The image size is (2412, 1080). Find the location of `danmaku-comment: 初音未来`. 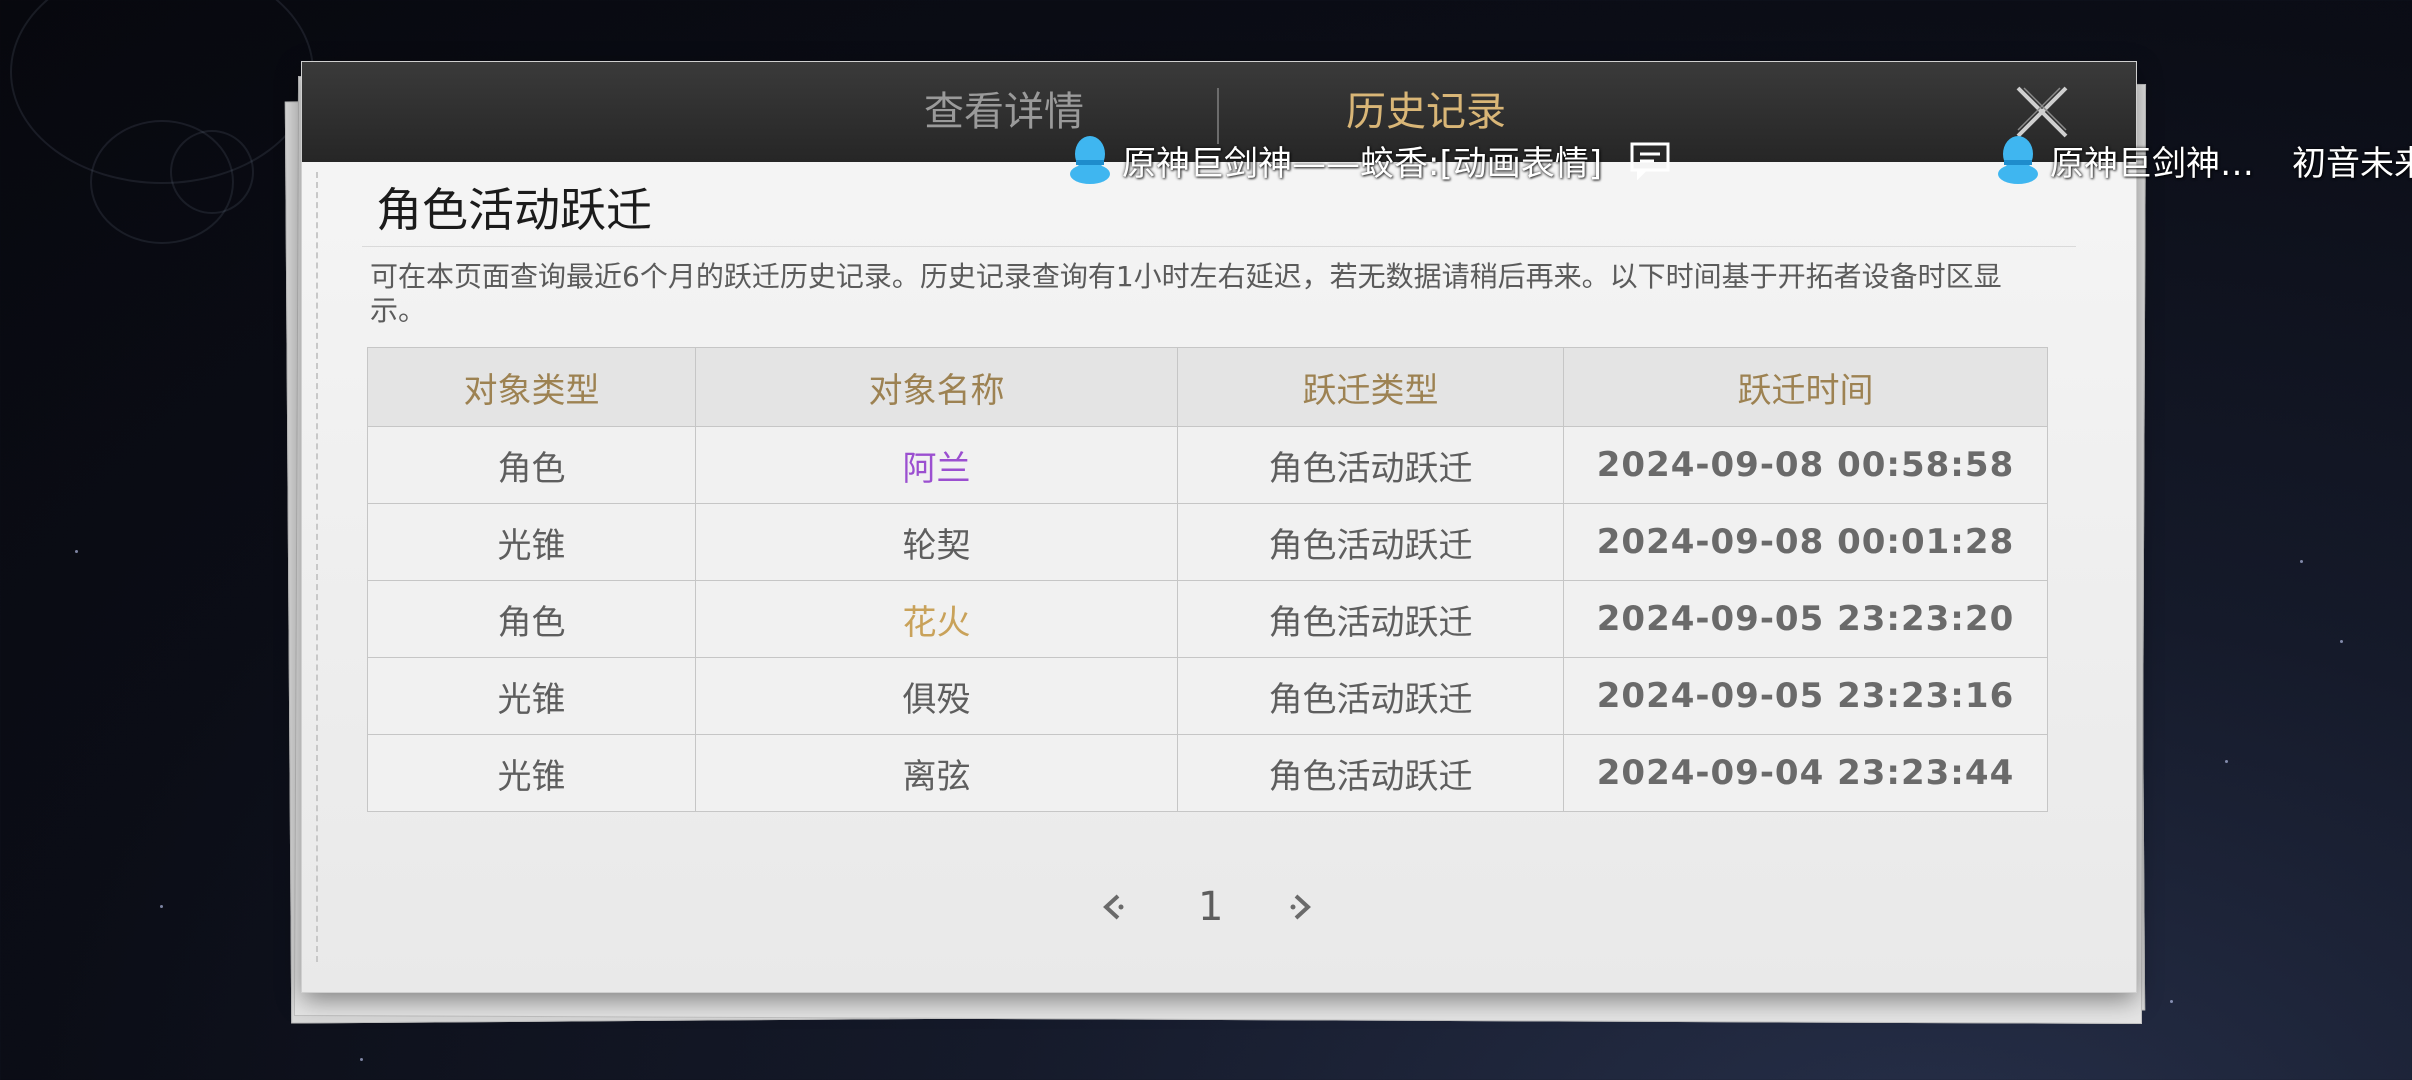

danmaku-comment: 初音未来 is located at coordinates (2352, 160).